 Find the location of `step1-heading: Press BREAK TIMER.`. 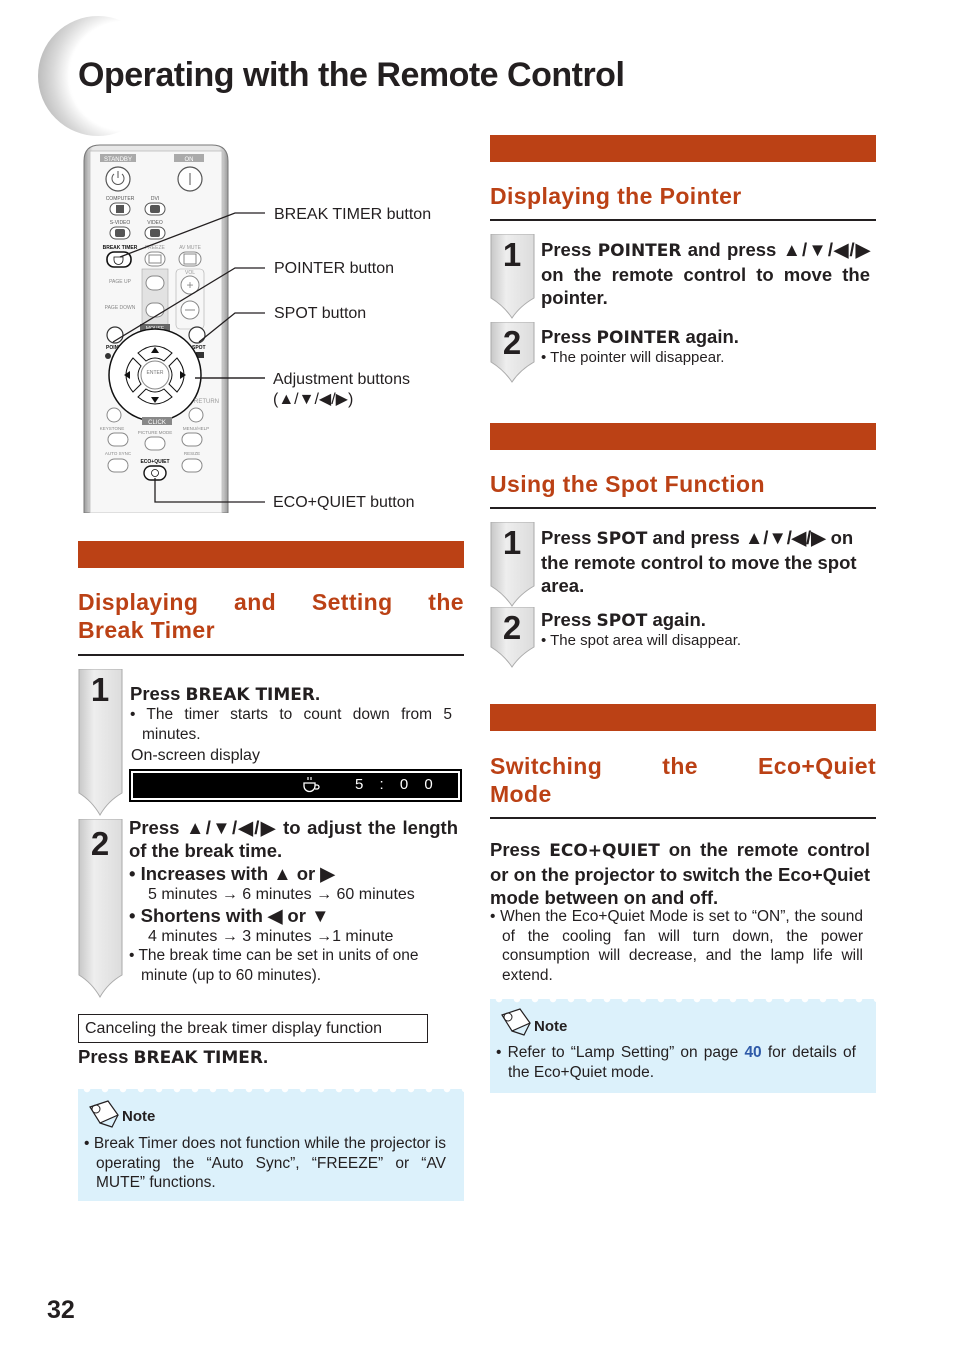

step1-heading: Press BREAK TIMER. is located at coordinates (225, 694).